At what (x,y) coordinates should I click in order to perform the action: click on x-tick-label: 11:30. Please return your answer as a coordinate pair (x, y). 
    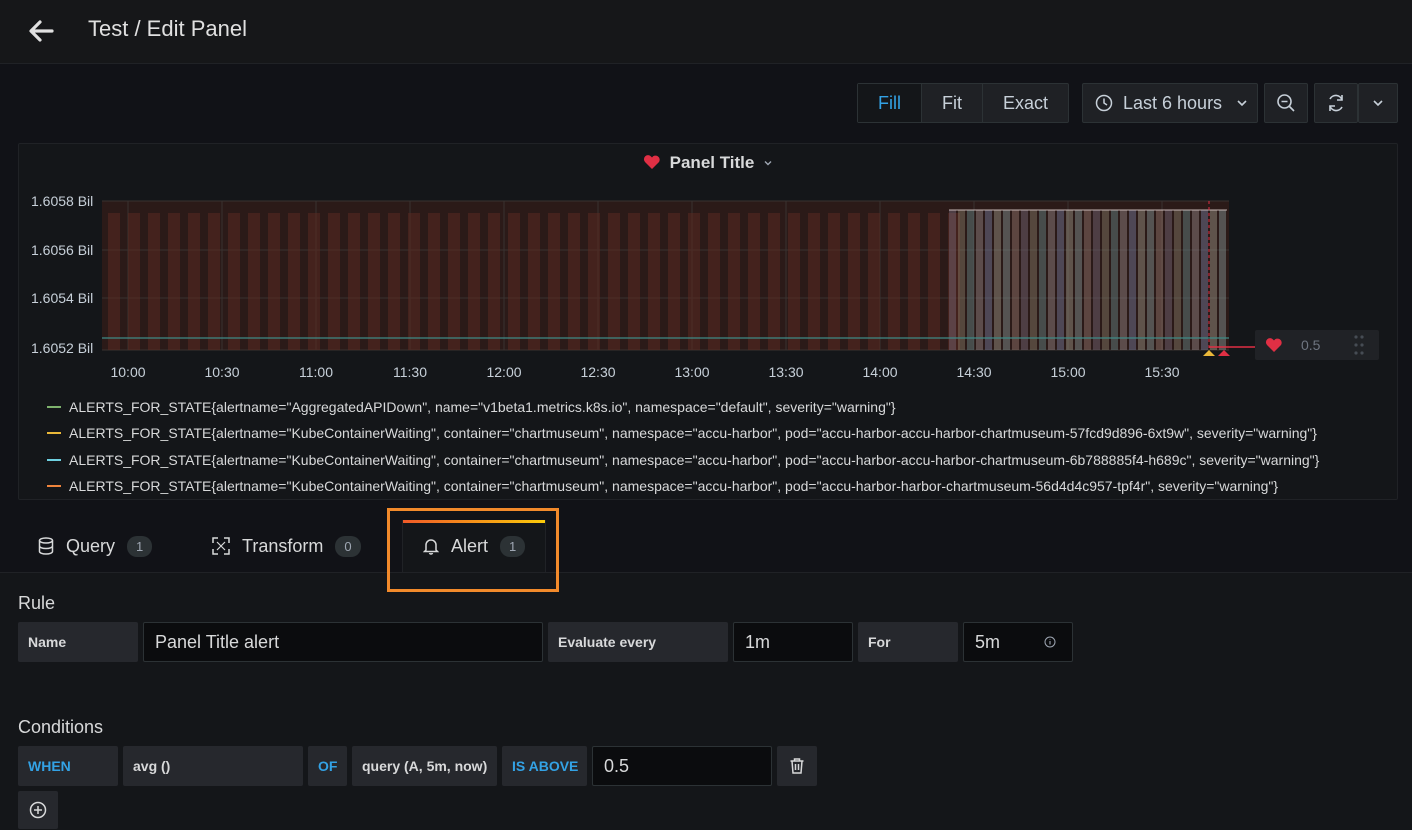
    Looking at the image, I should click on (410, 372).